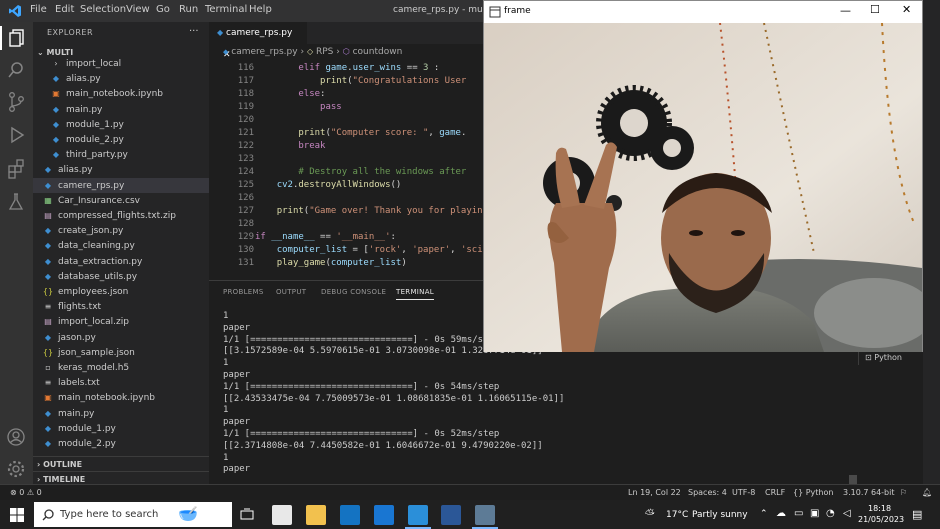  I want to click on manage-activity, so click(16, 469).